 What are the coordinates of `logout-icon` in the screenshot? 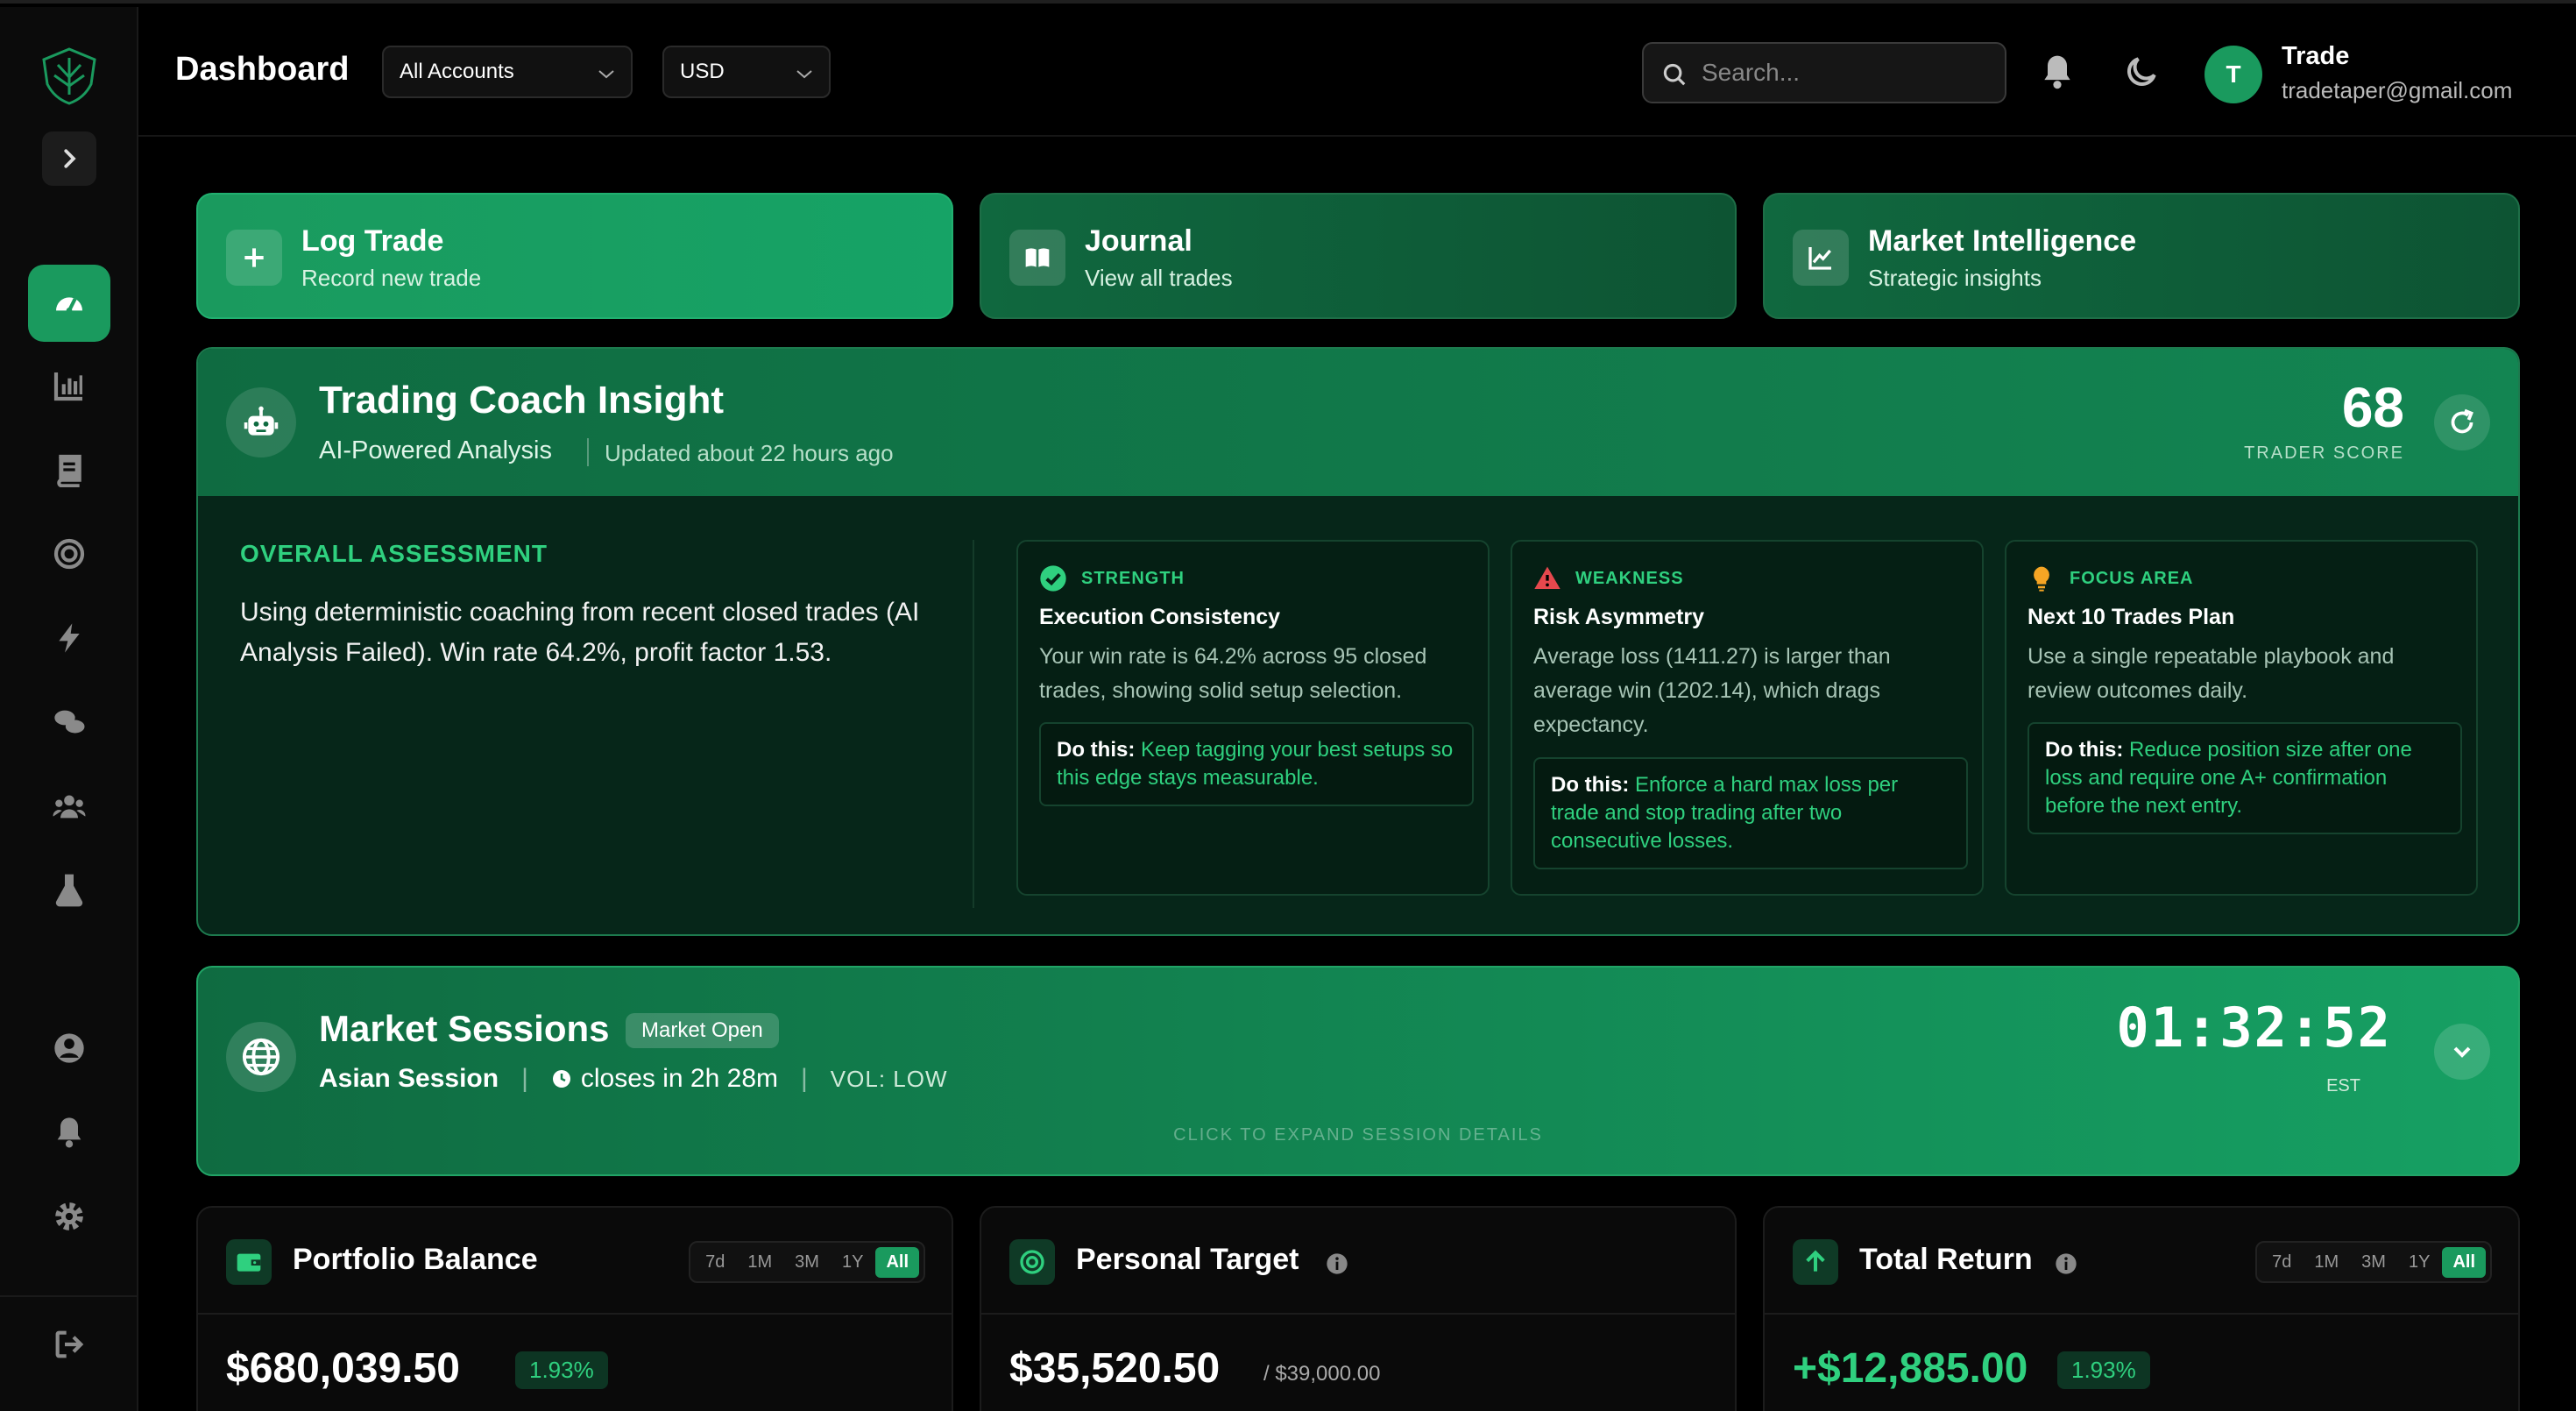 It's located at (69, 1344).